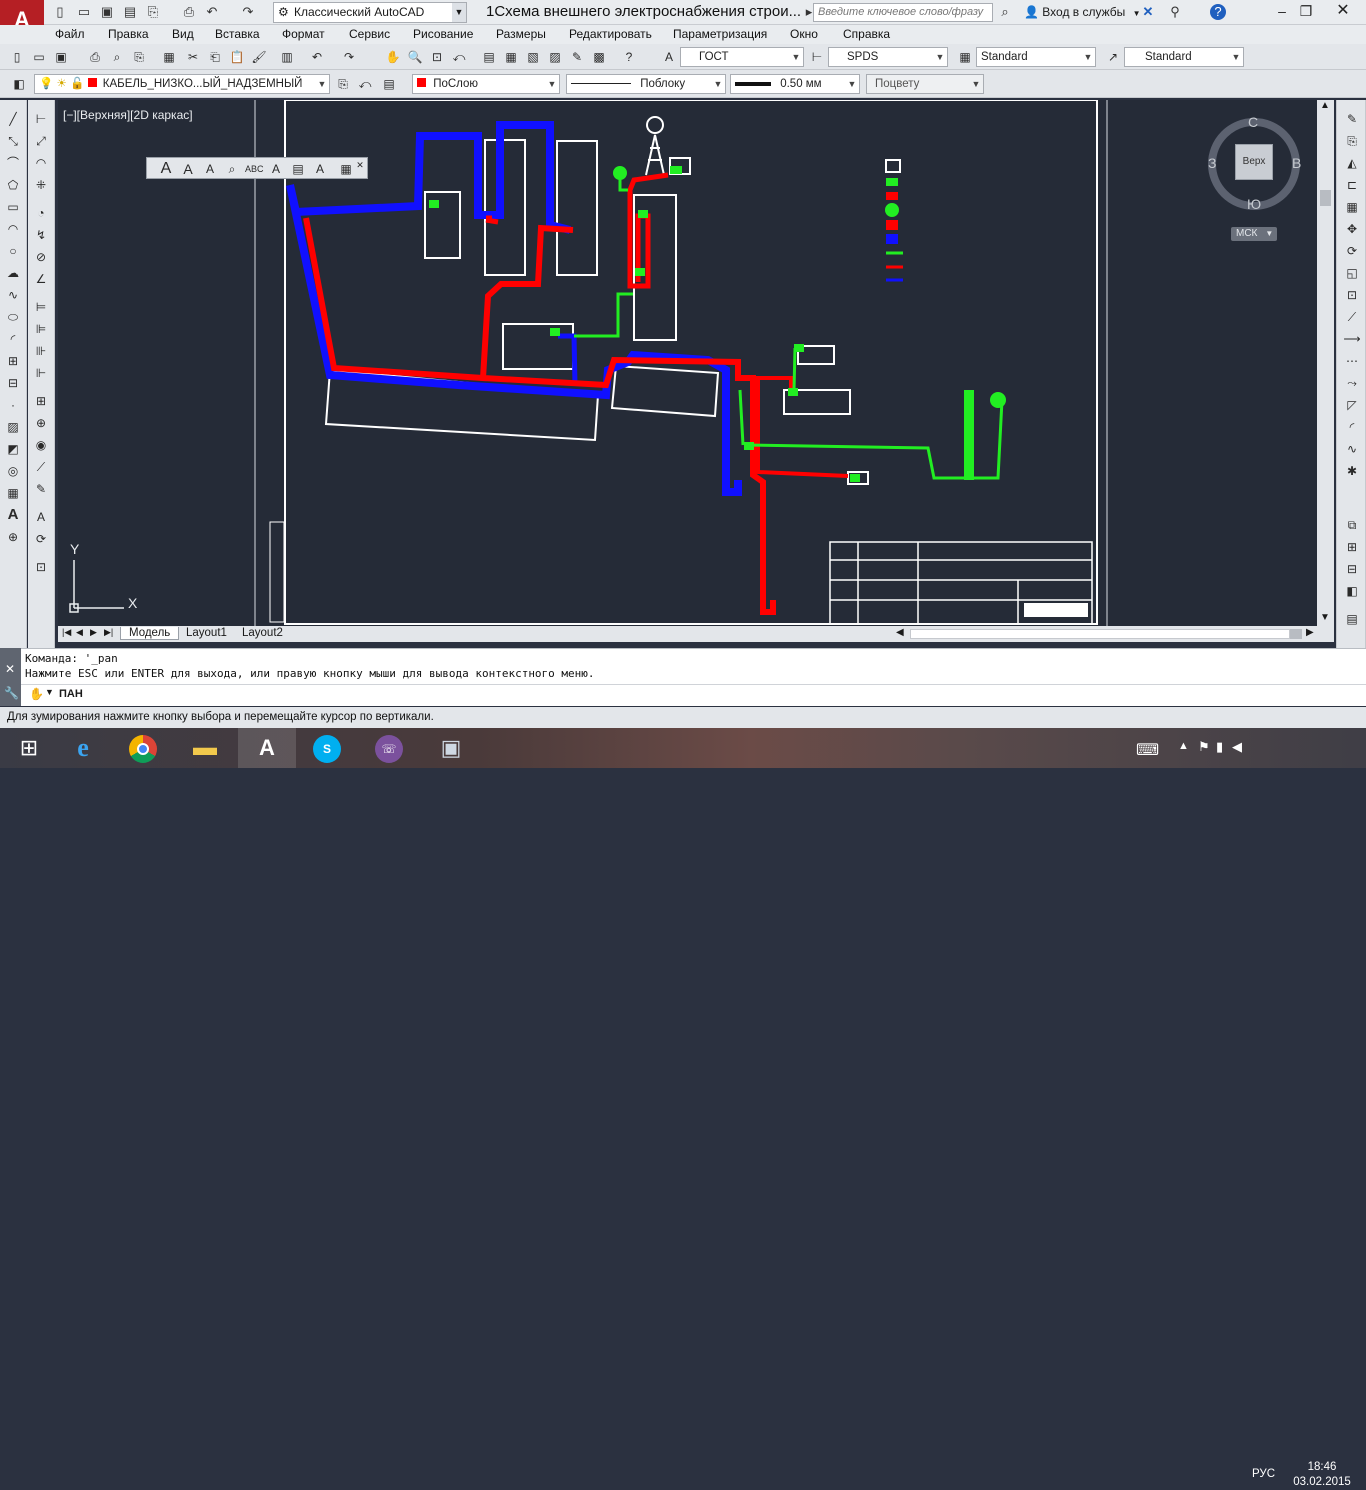 The image size is (1366, 1490). What do you see at coordinates (13, 405) in the screenshot?
I see `point-icon: ·` at bounding box center [13, 405].